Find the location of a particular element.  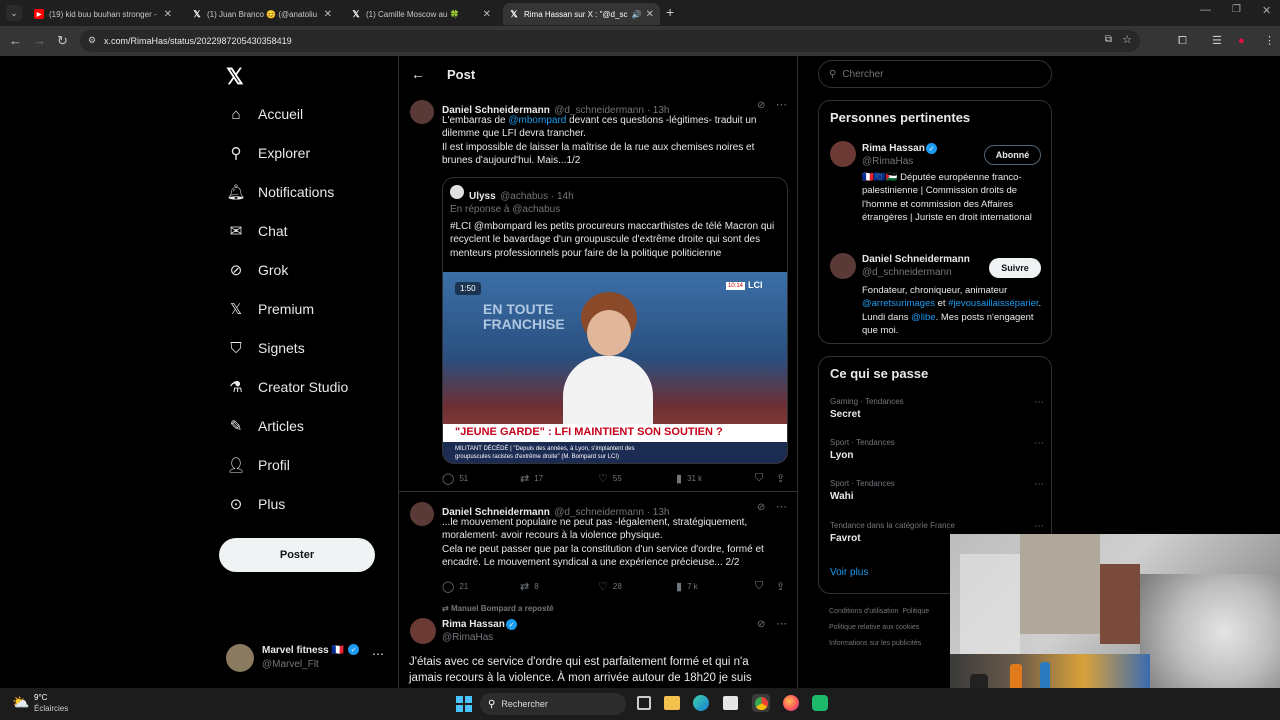

install-app-icon: ⧉ is located at coordinates (1108, 39).